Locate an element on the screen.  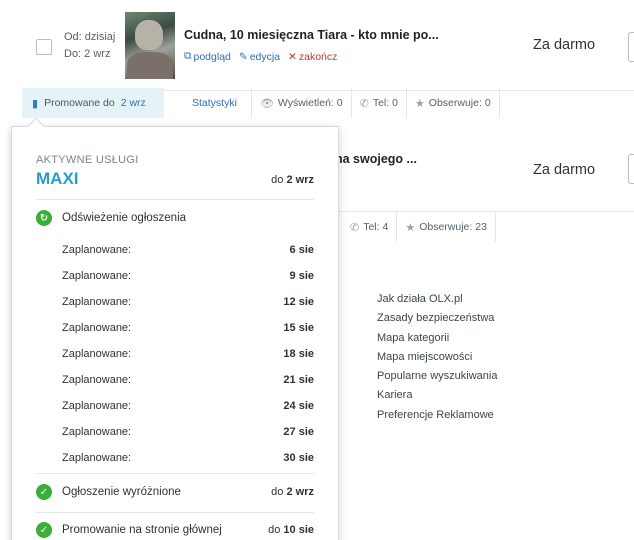
views-count: Wyświetleń: 0 is located at coordinates (310, 103).